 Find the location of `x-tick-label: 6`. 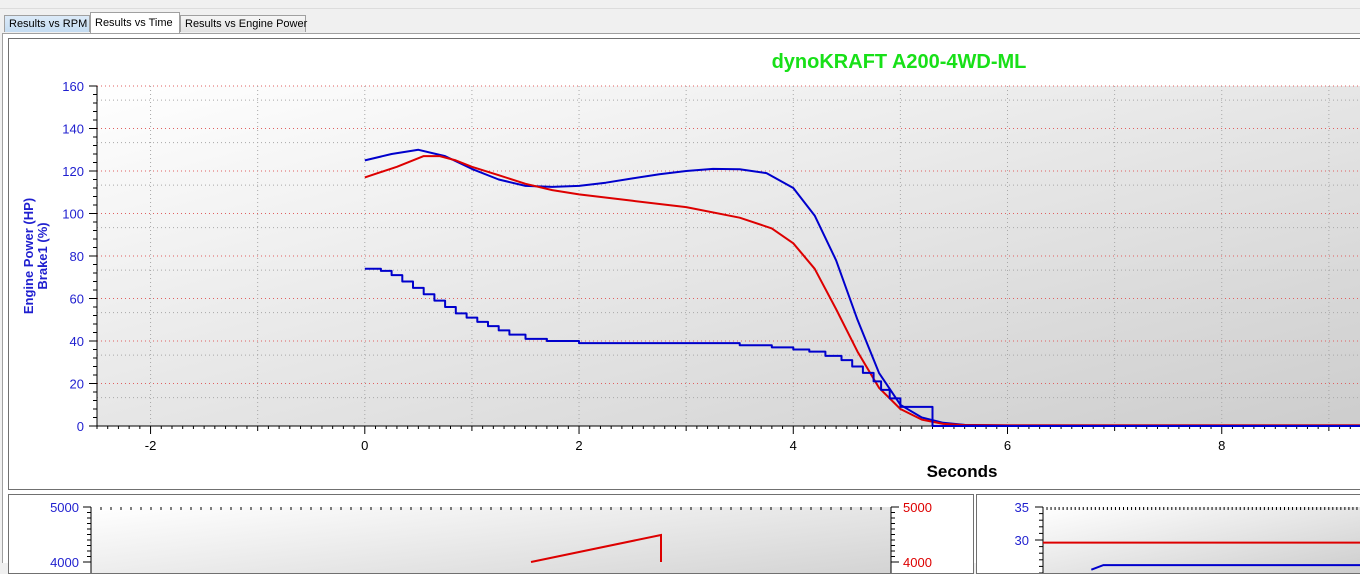

x-tick-label: 6 is located at coordinates (1007, 445).